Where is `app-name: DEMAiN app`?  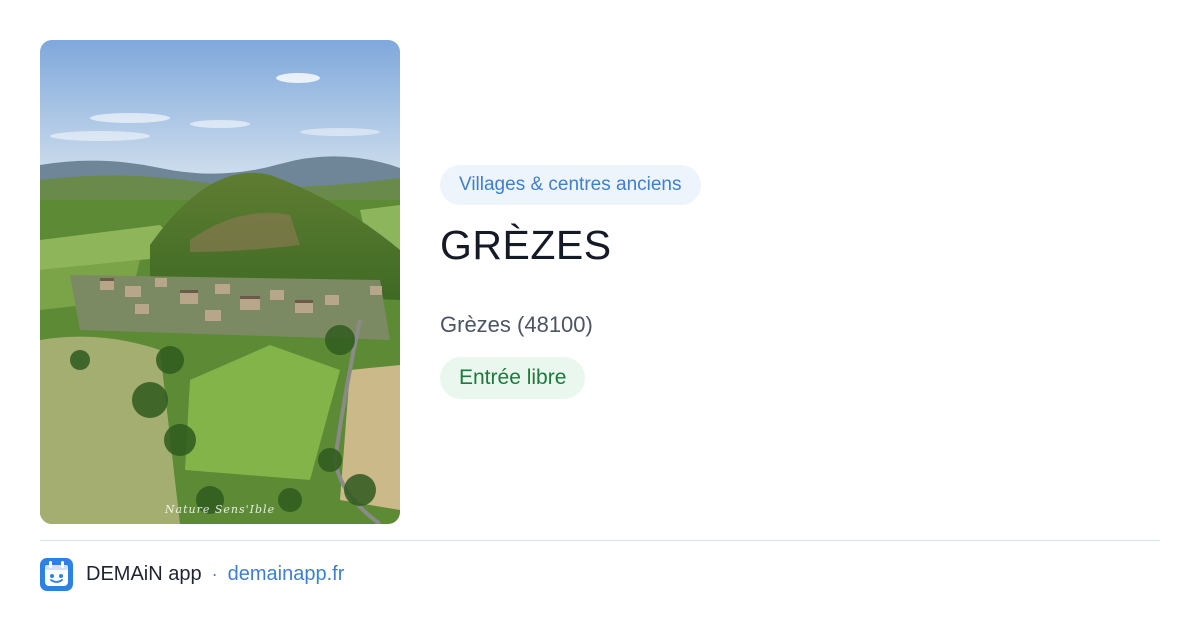 app-name: DEMAiN app is located at coordinates (144, 573).